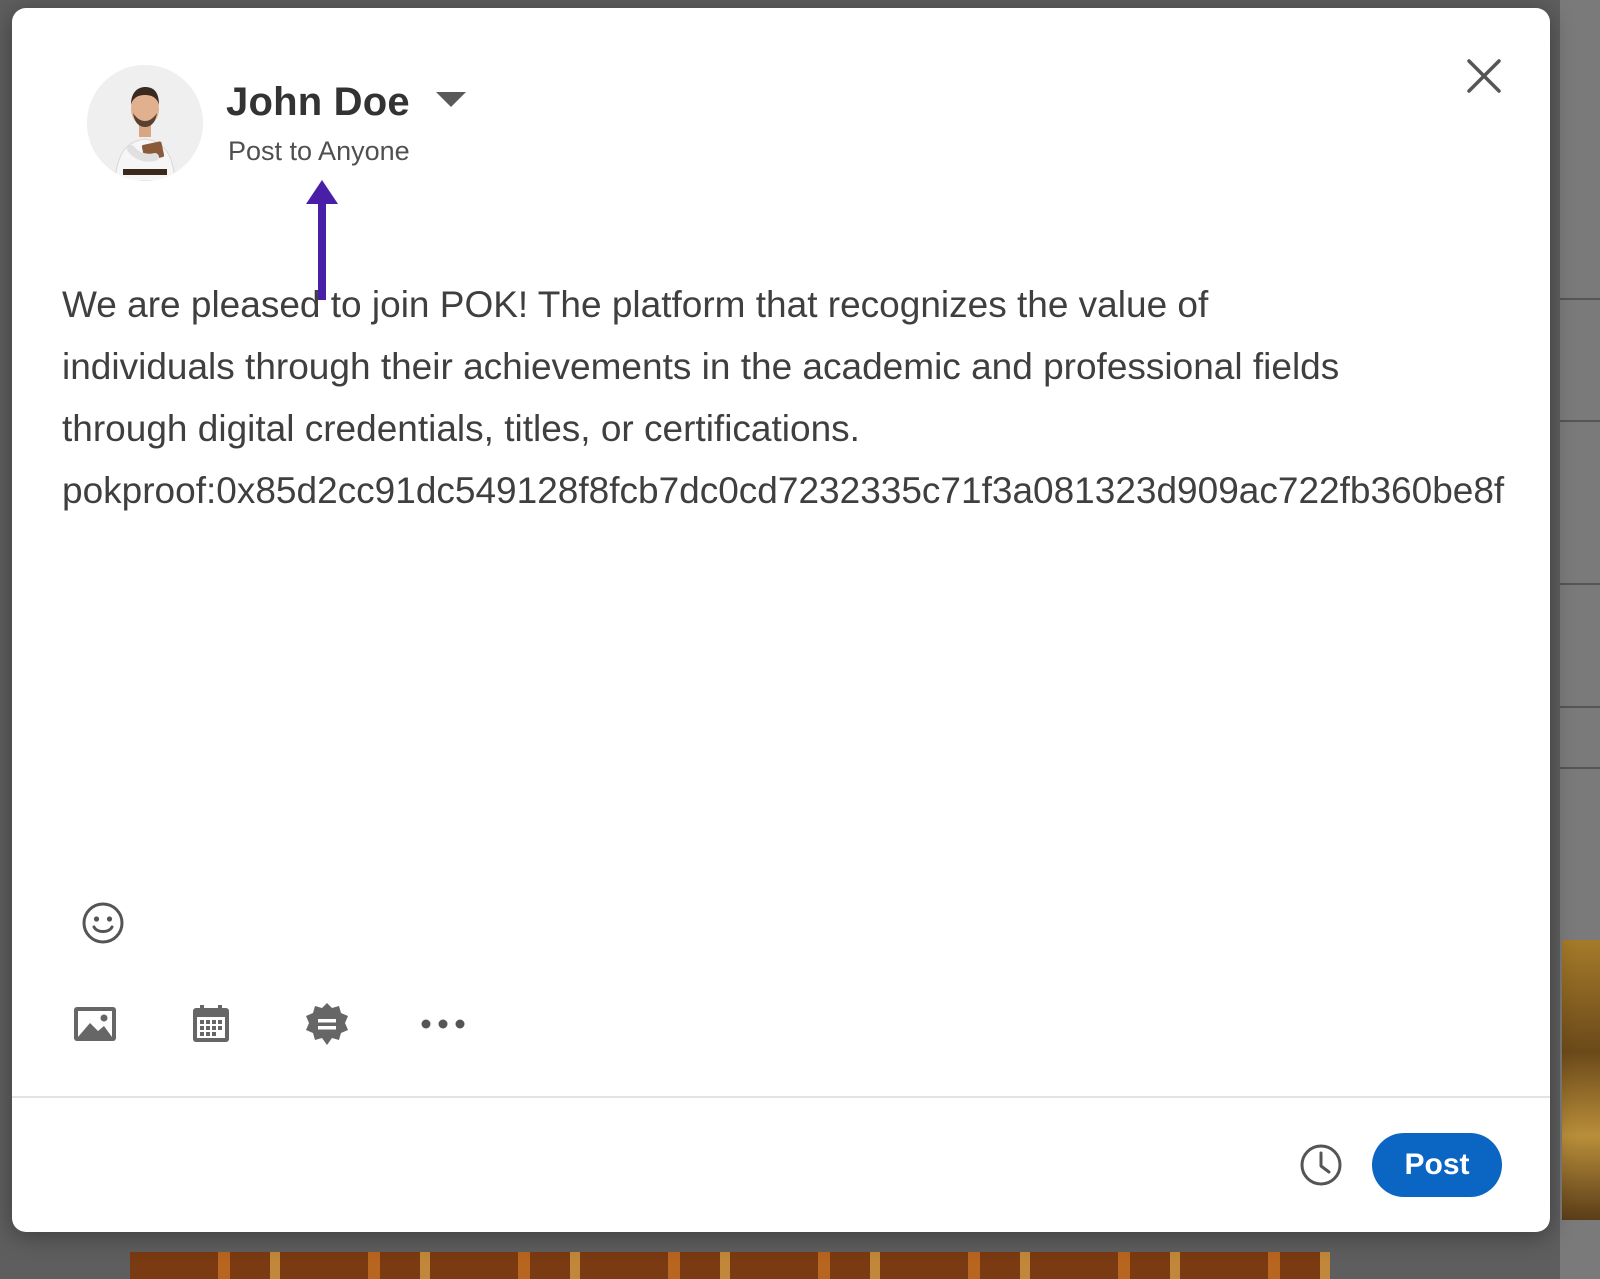 The height and width of the screenshot is (1279, 1600). What do you see at coordinates (319, 151) in the screenshot?
I see `visibility-label: Post to Anyone` at bounding box center [319, 151].